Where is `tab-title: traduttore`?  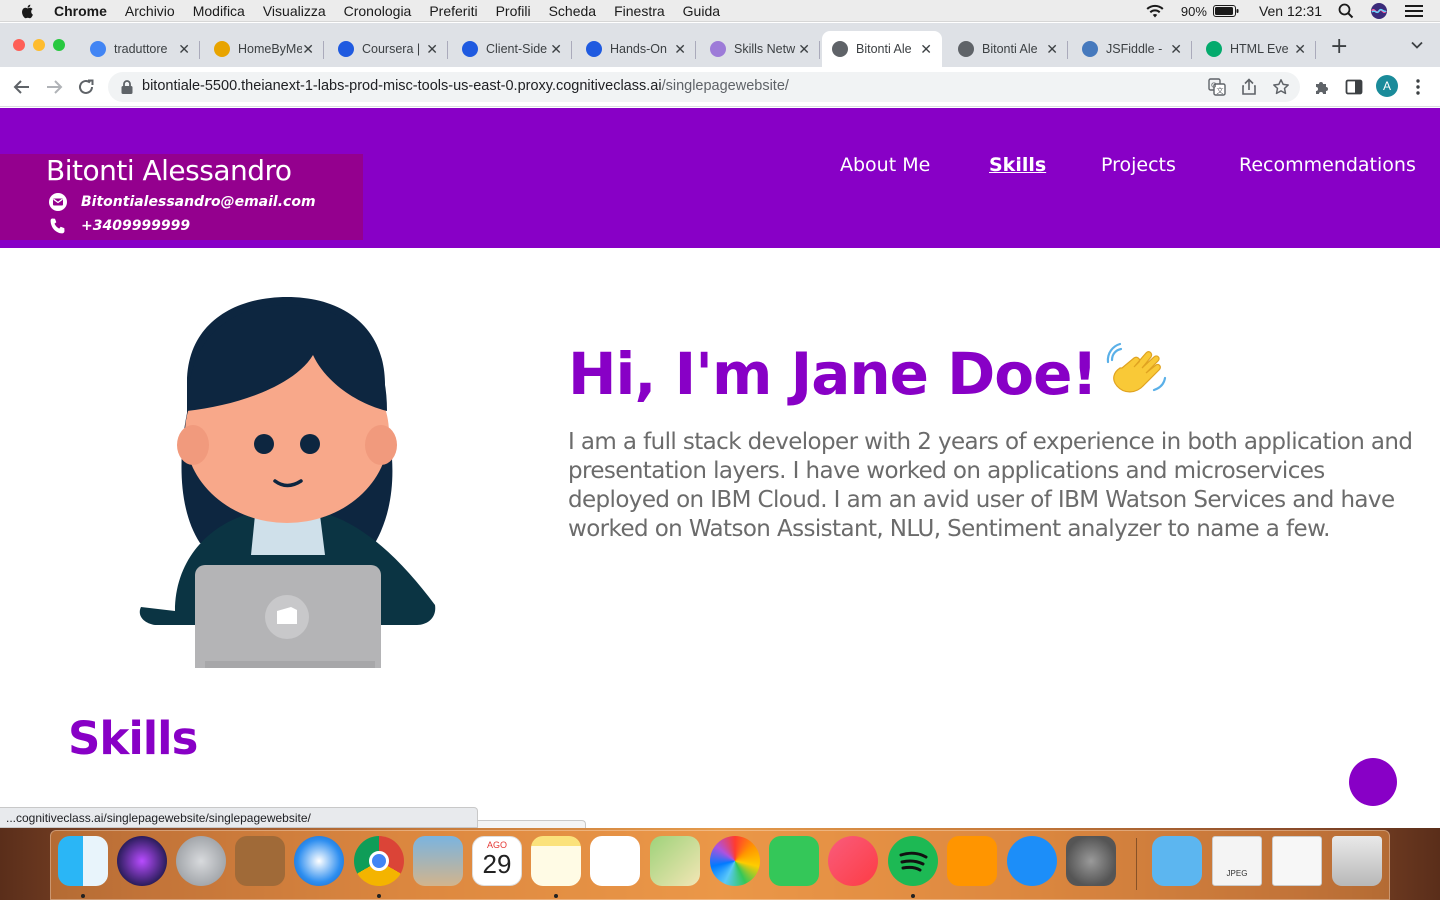
tab-title: traduttore is located at coordinates (141, 49).